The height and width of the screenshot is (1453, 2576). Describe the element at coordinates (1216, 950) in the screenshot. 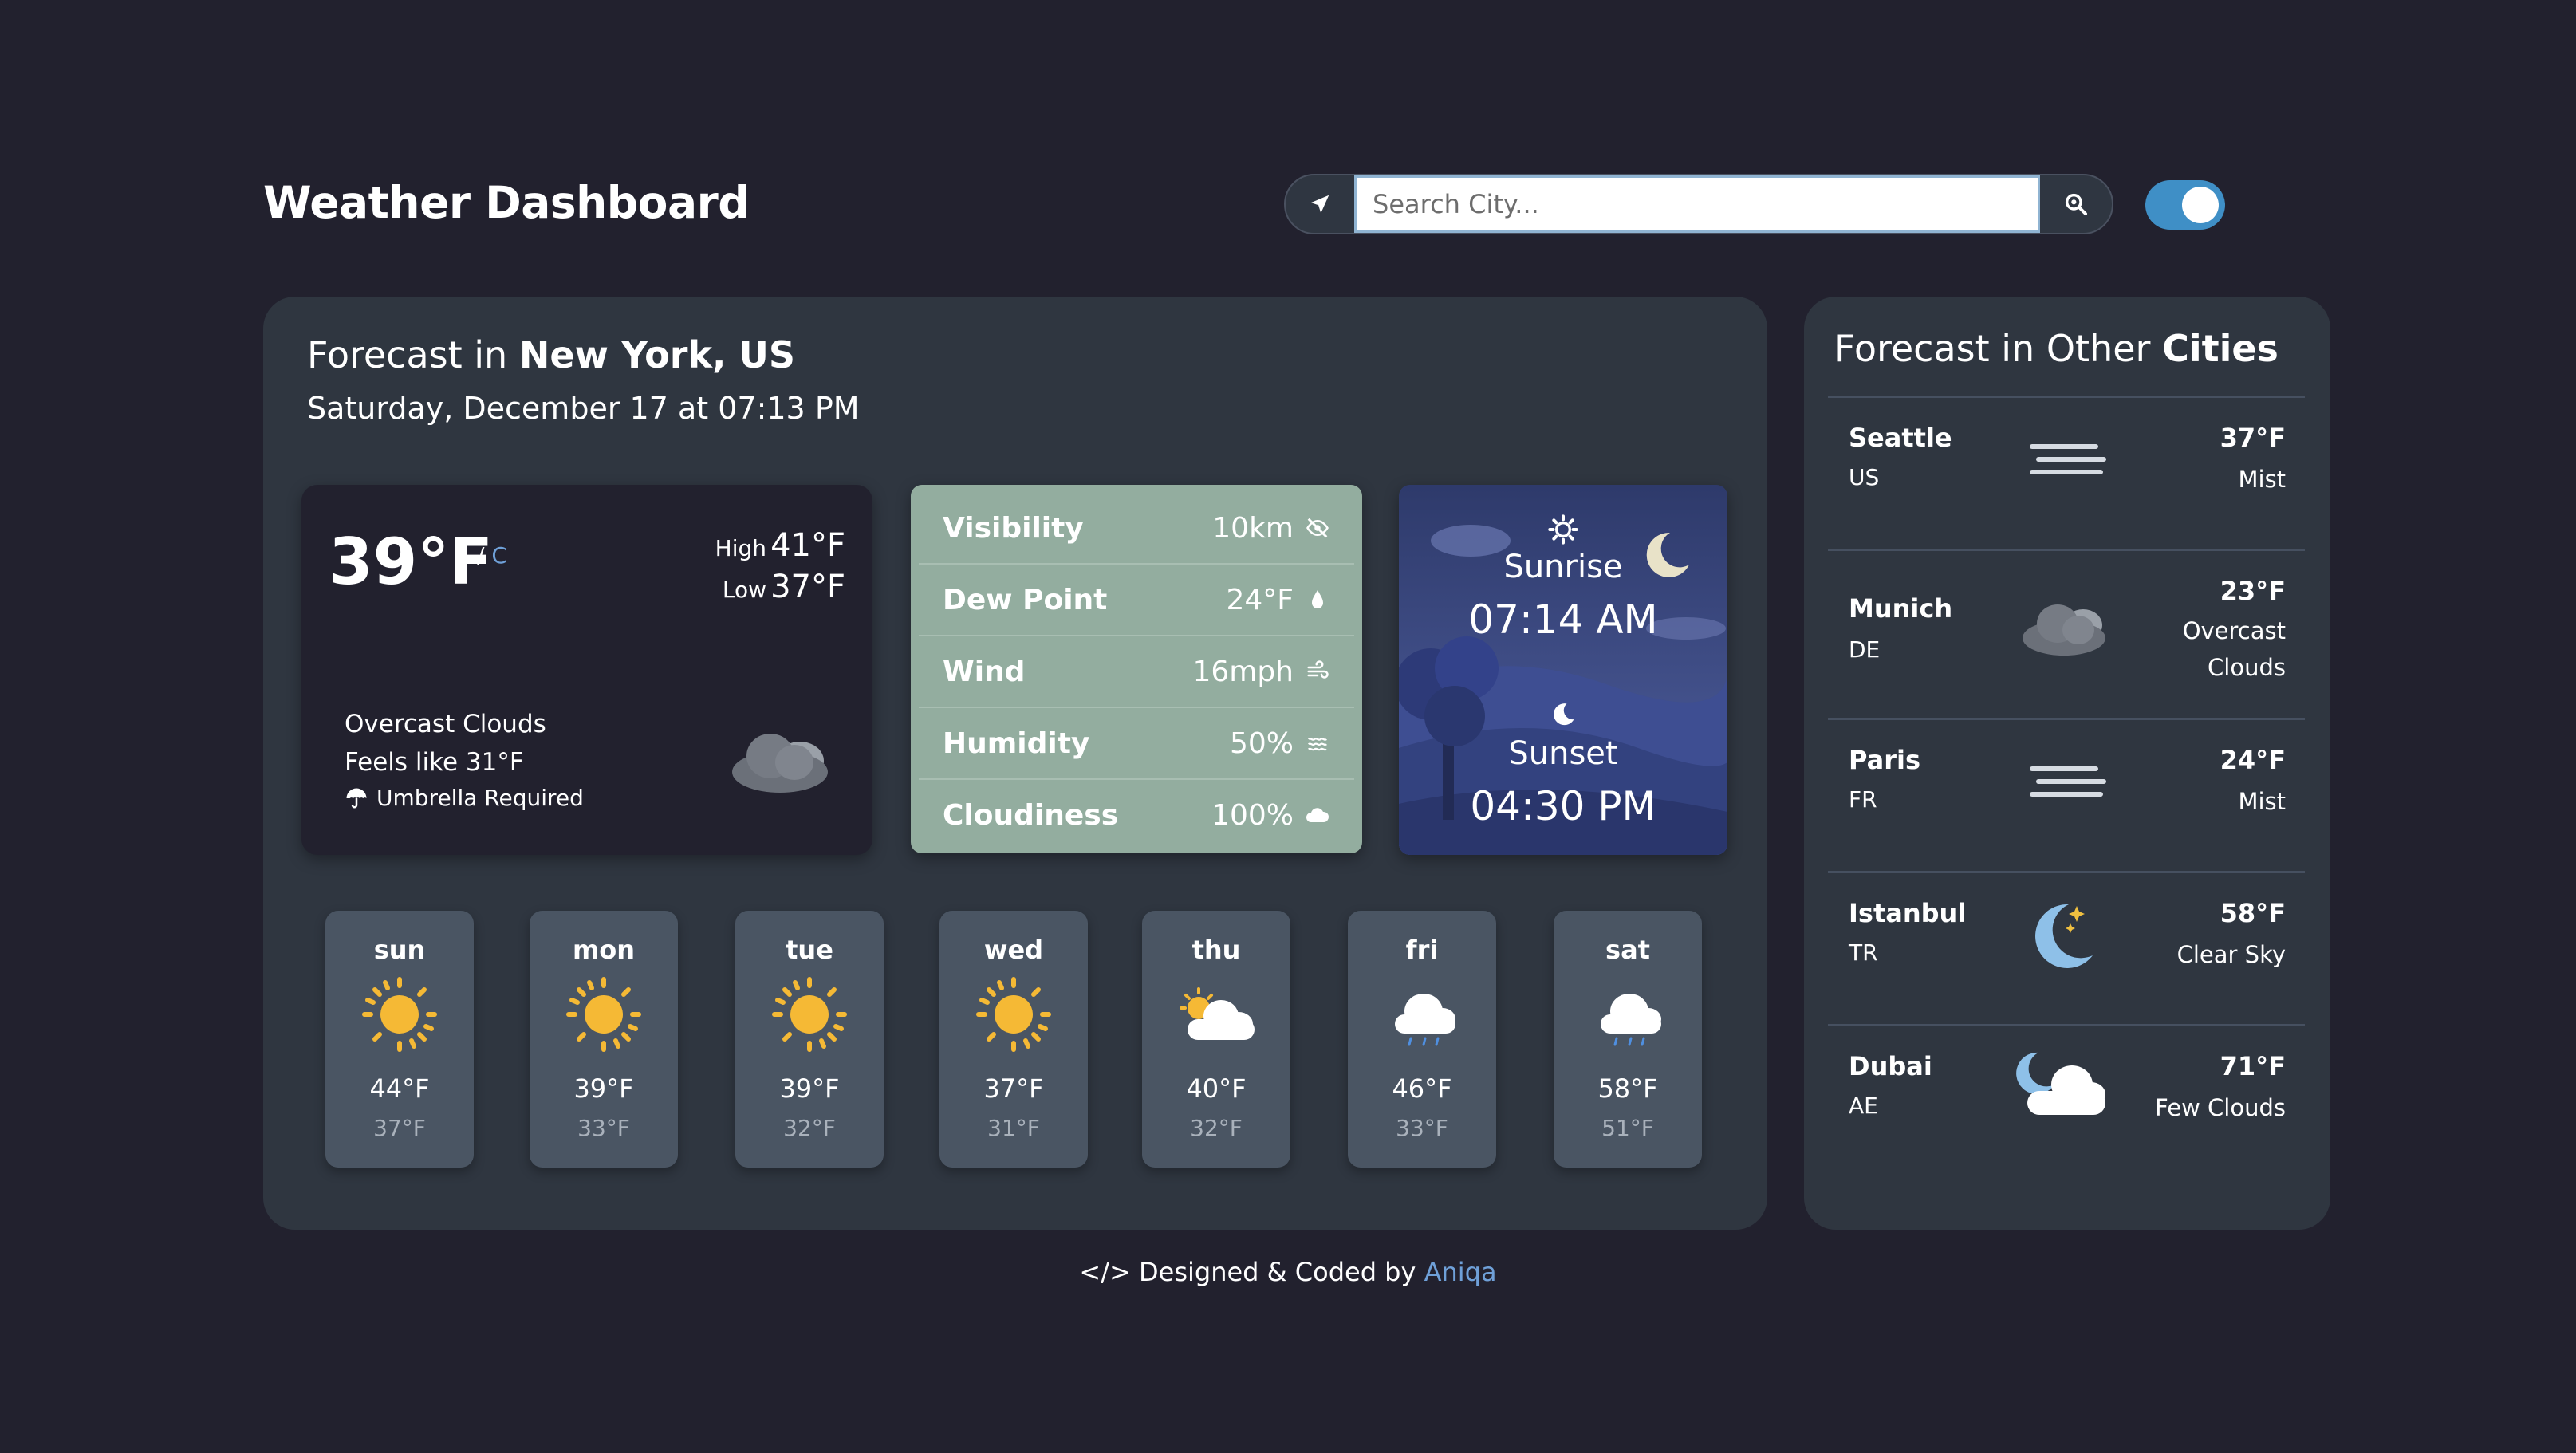

I see `day-name: thu` at that location.